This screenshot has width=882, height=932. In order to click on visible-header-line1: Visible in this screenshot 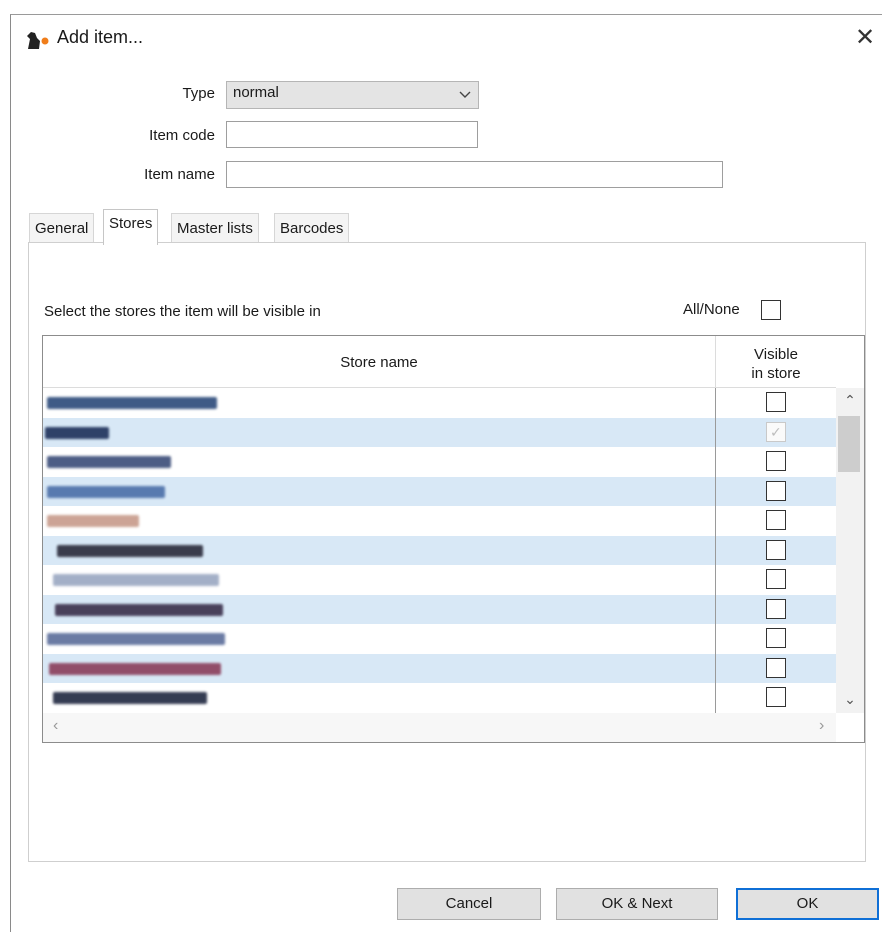, I will do `click(776, 354)`.